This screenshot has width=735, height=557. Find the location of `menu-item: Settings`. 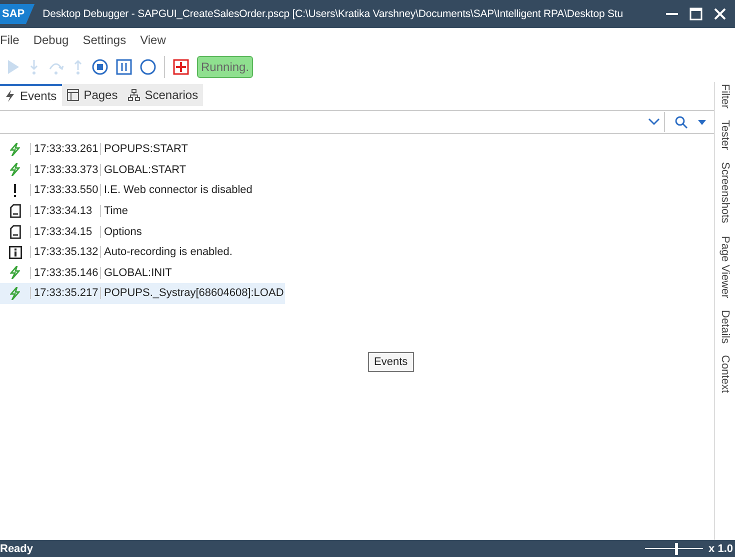

menu-item: Settings is located at coordinates (104, 40).